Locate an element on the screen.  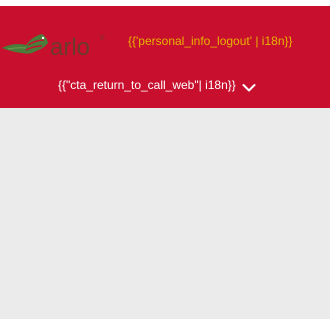
logout-link: {{'personal_info_logout' | i18n}} is located at coordinates (210, 41).